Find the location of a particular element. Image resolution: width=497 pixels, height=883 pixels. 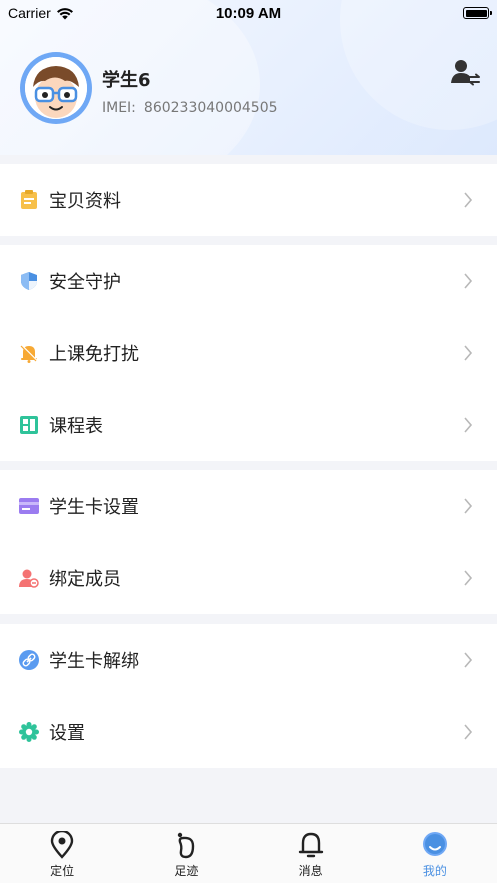

link-icon is located at coordinates (29, 660).